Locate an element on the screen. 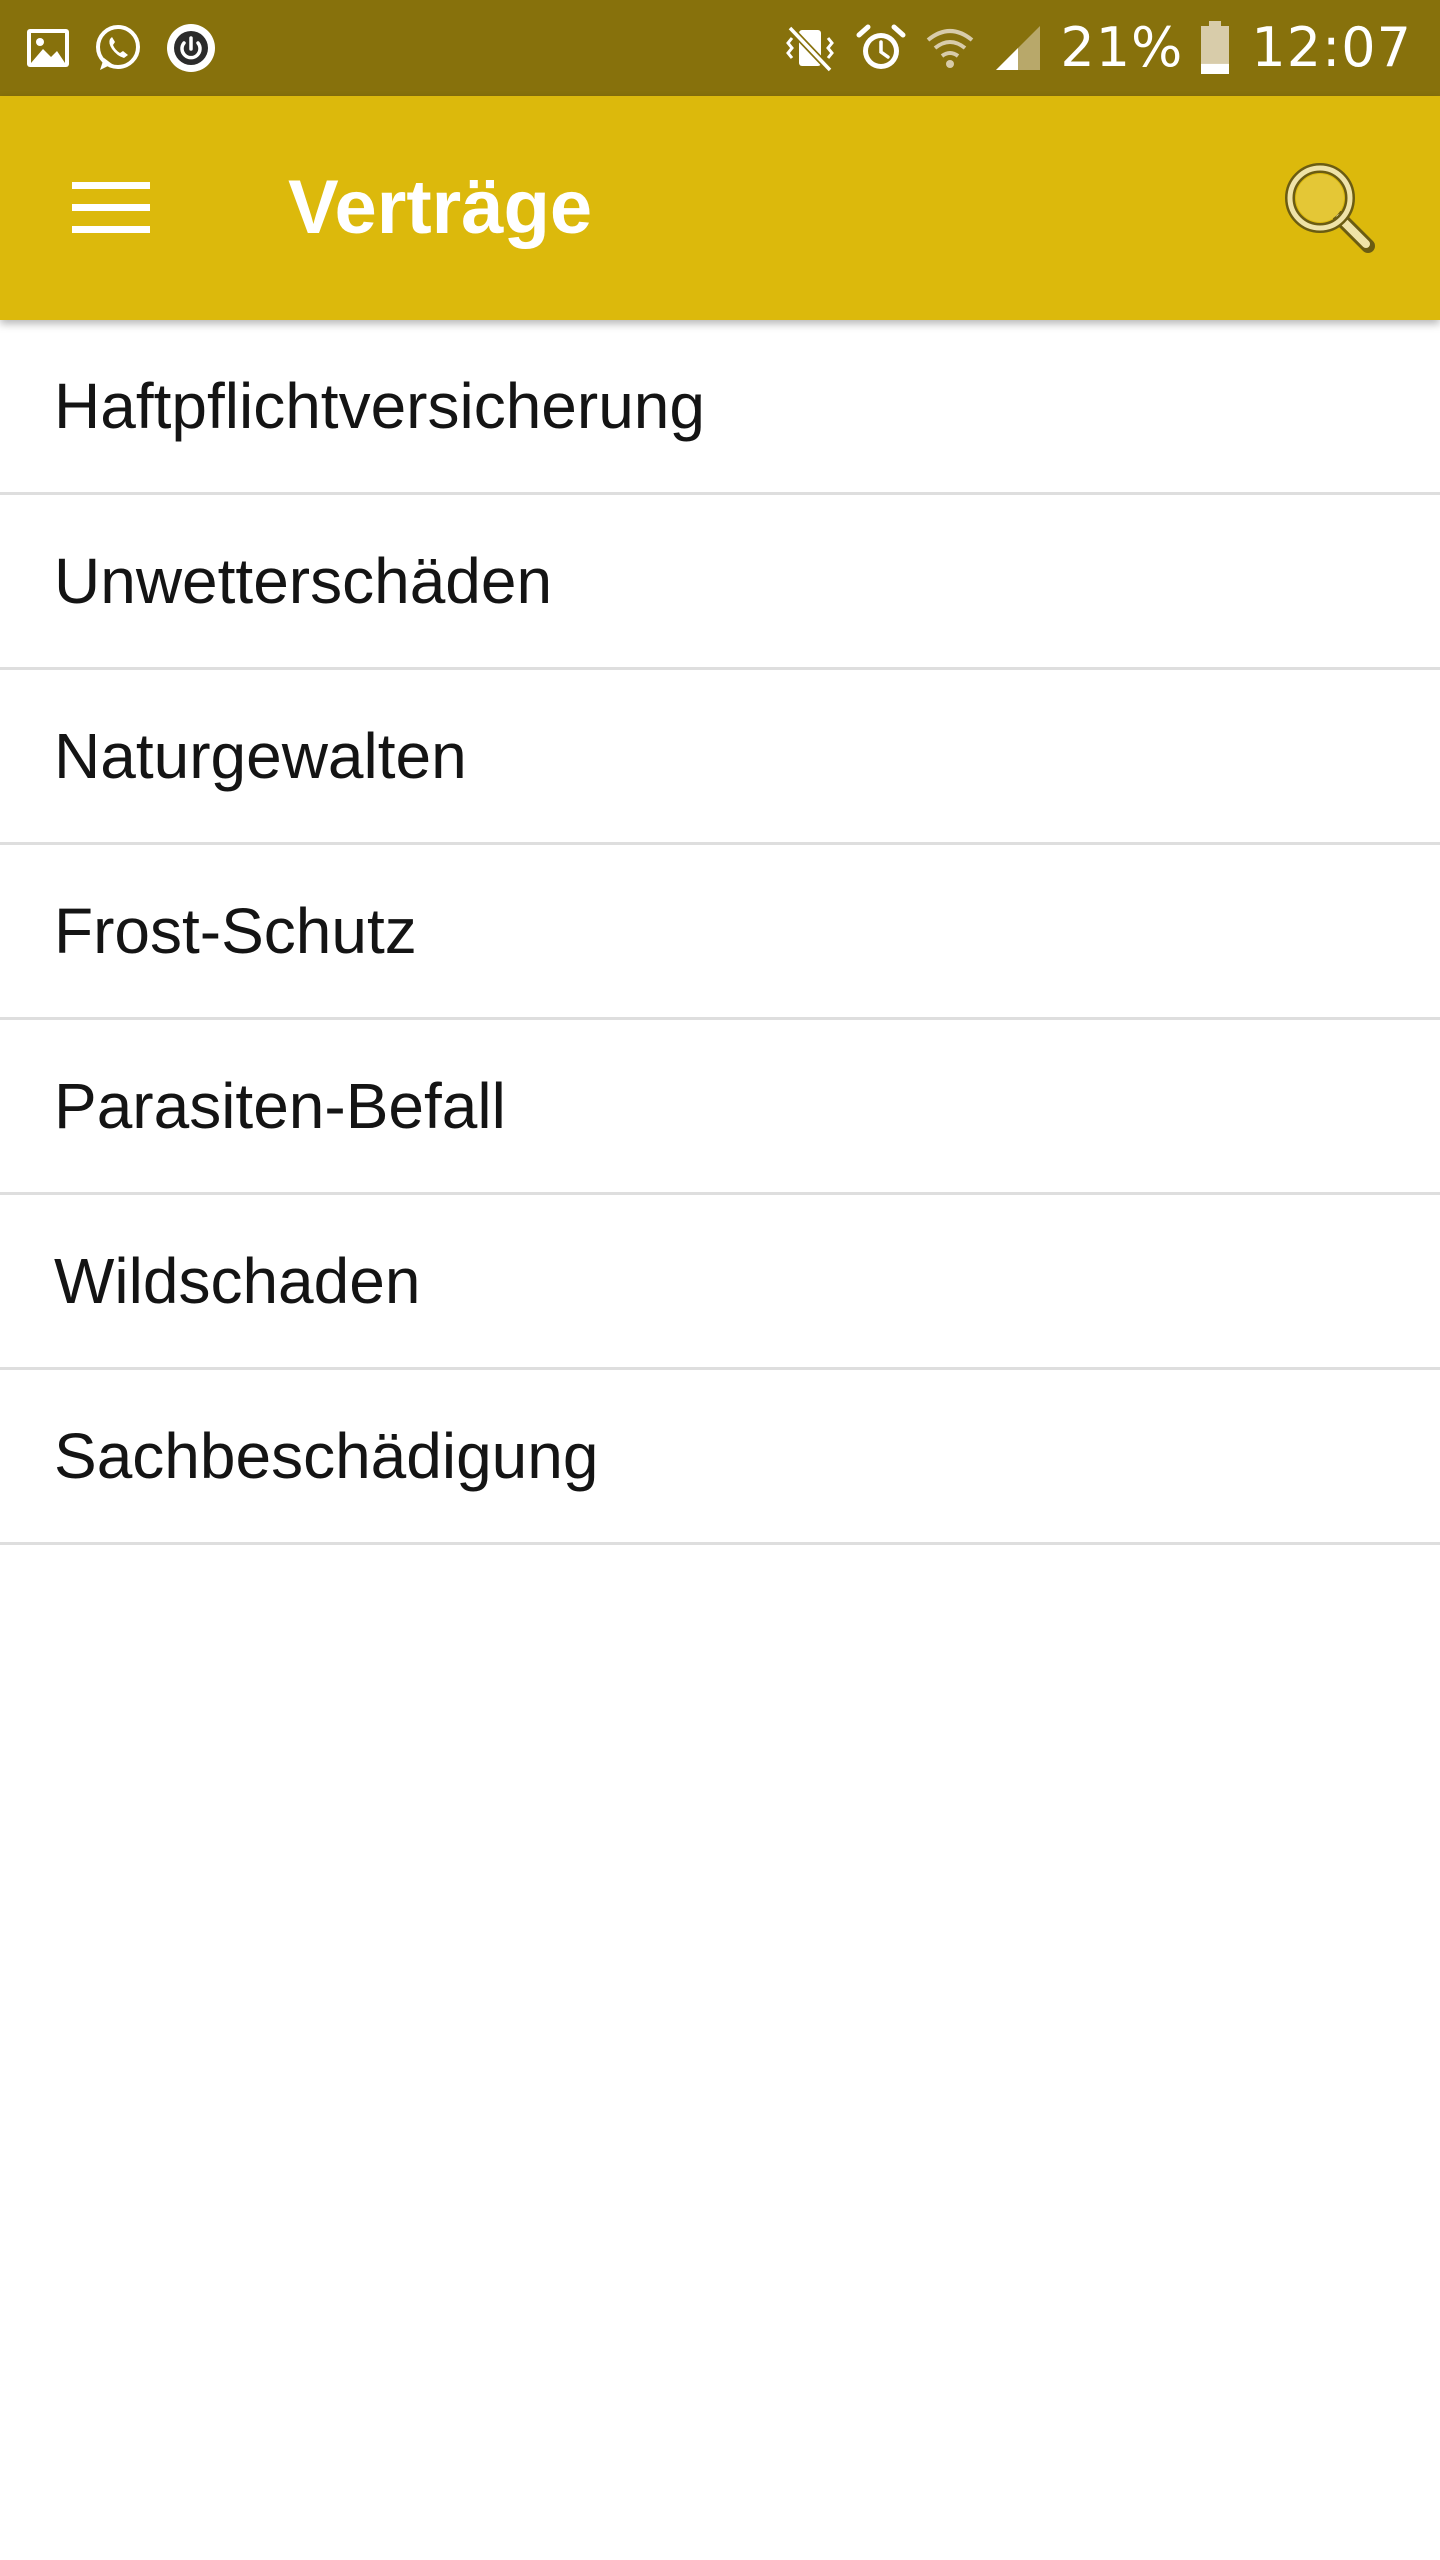 This screenshot has width=1440, height=2560. clock: 12:07 is located at coordinates (1331, 47).